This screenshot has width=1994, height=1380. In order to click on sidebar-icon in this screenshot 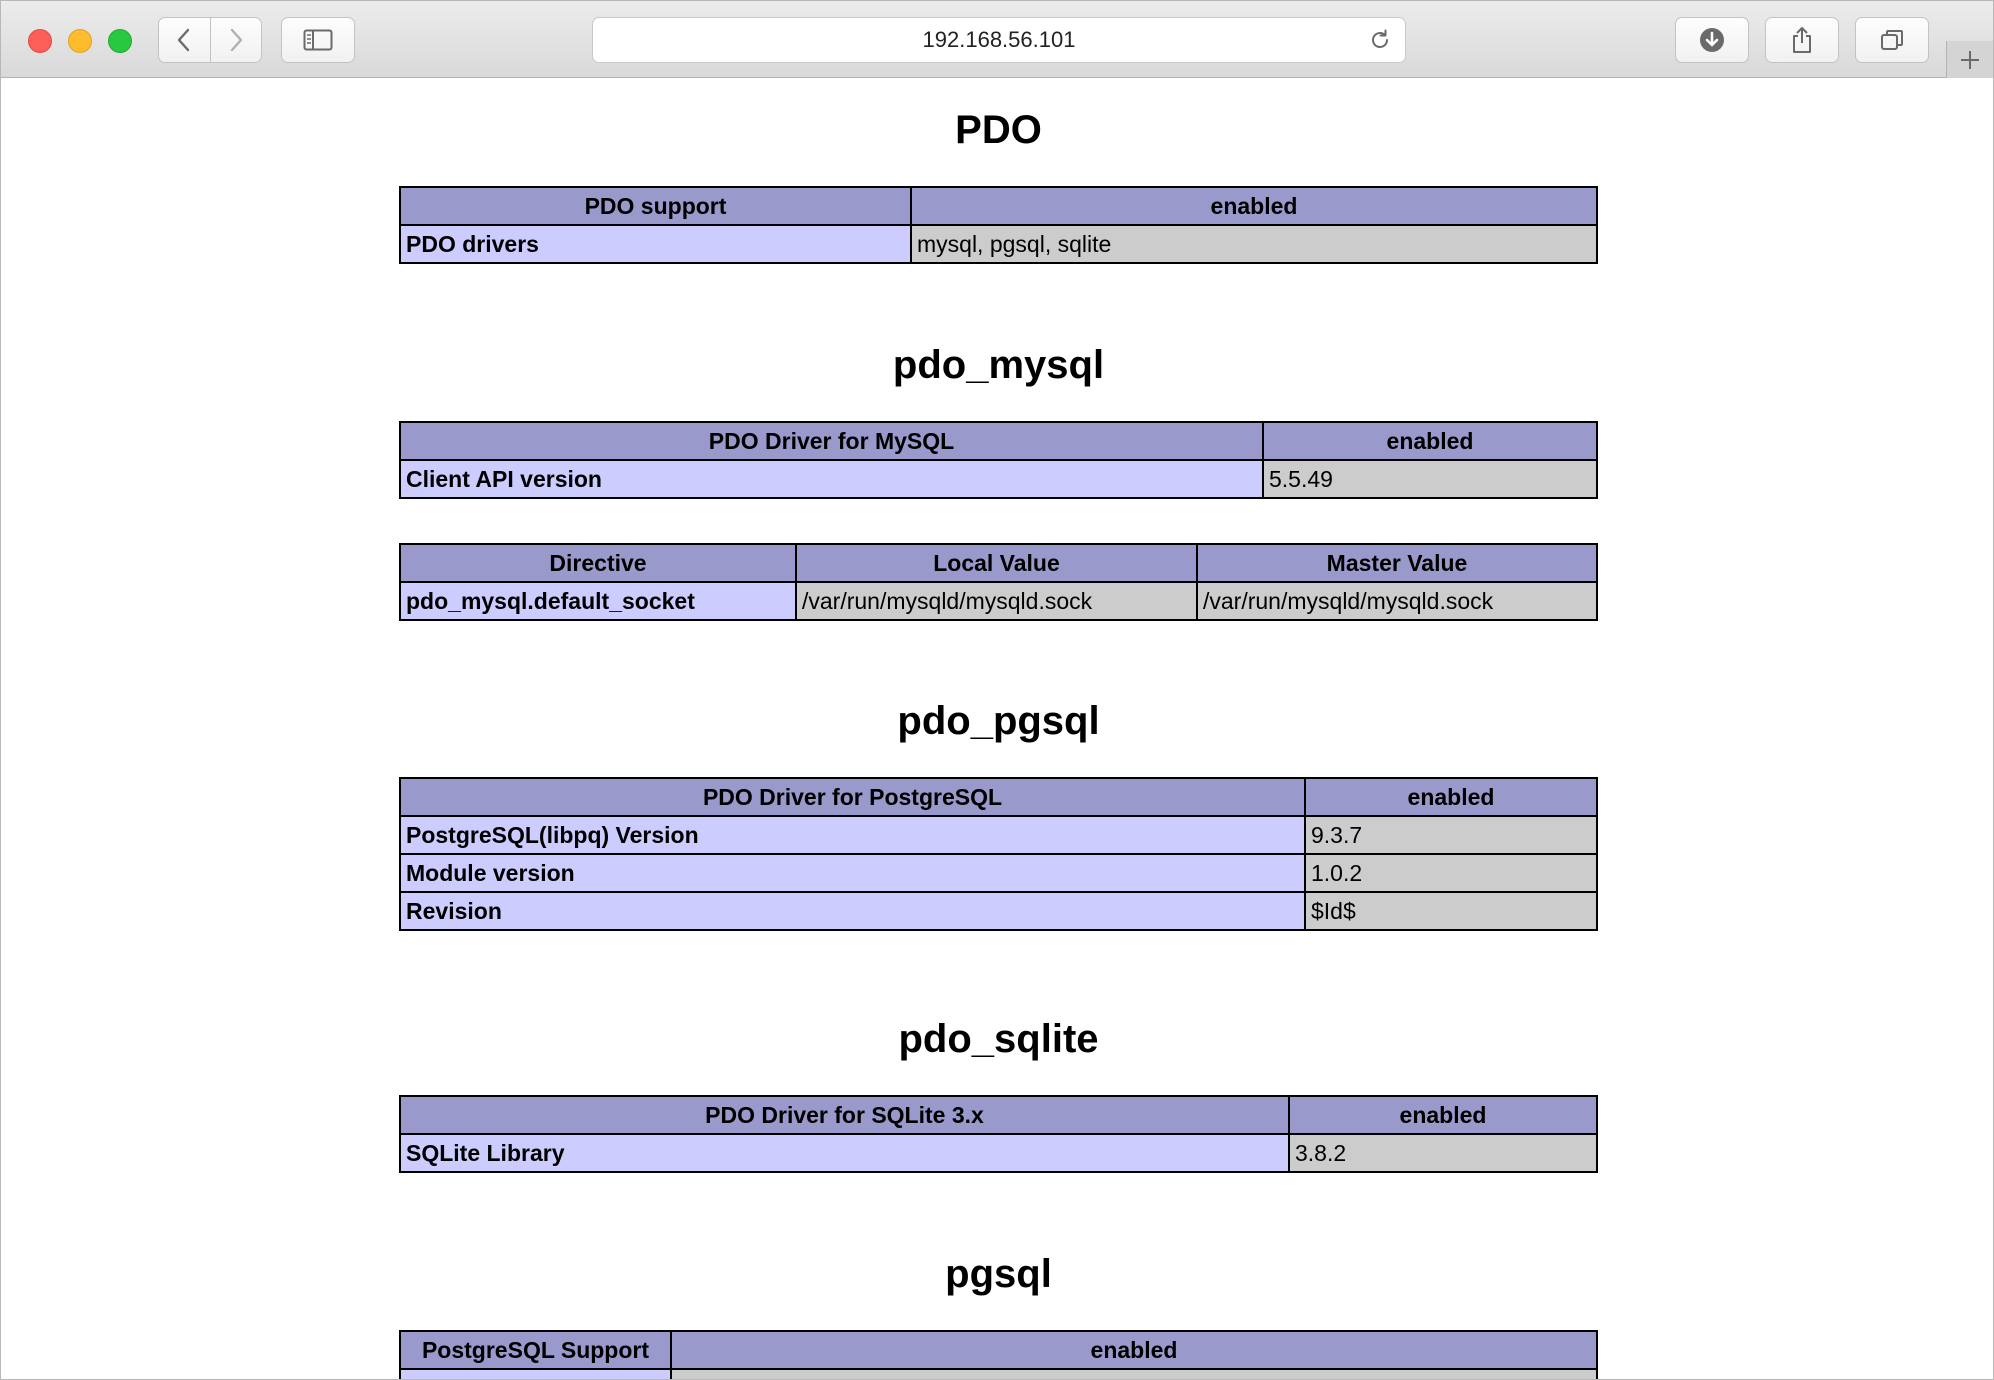, I will do `click(318, 40)`.